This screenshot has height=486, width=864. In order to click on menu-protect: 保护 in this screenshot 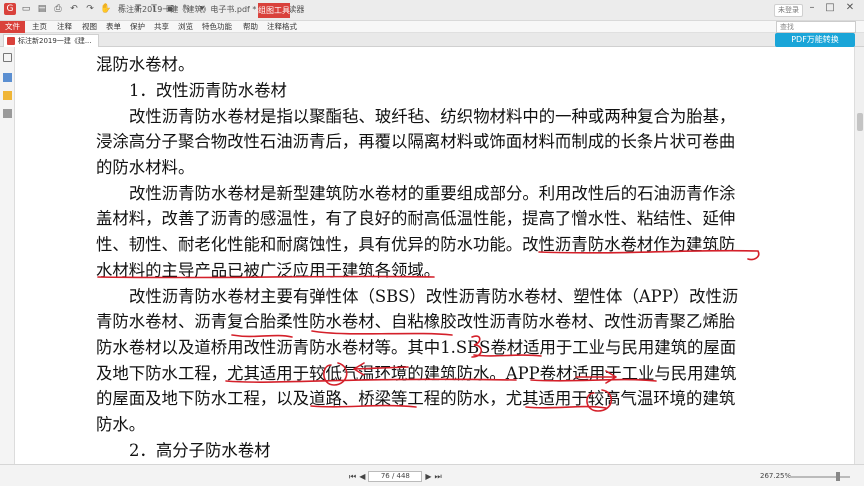, I will do `click(137, 27)`.